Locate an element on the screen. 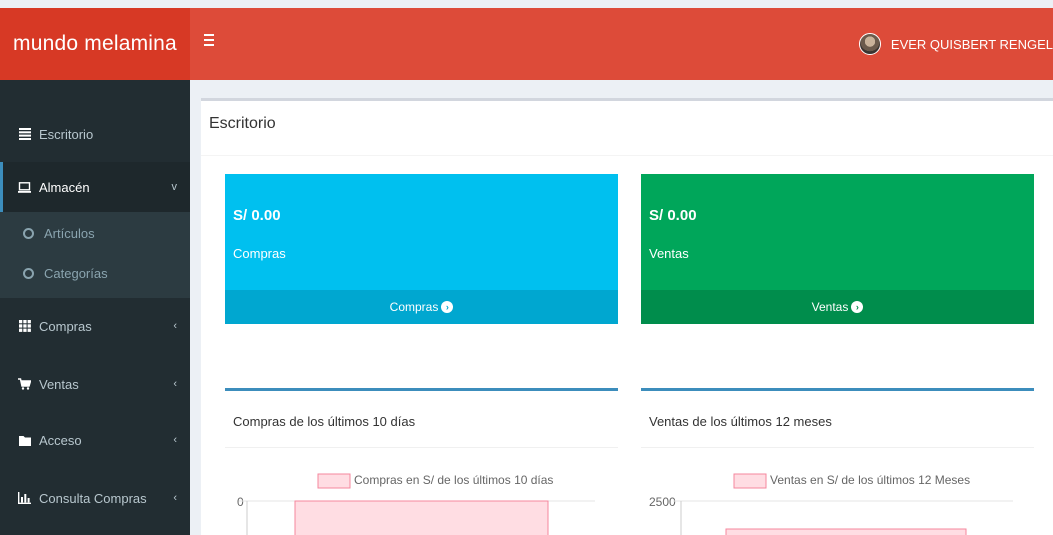  sidebar-item-label: Ventas is located at coordinates (59, 384).